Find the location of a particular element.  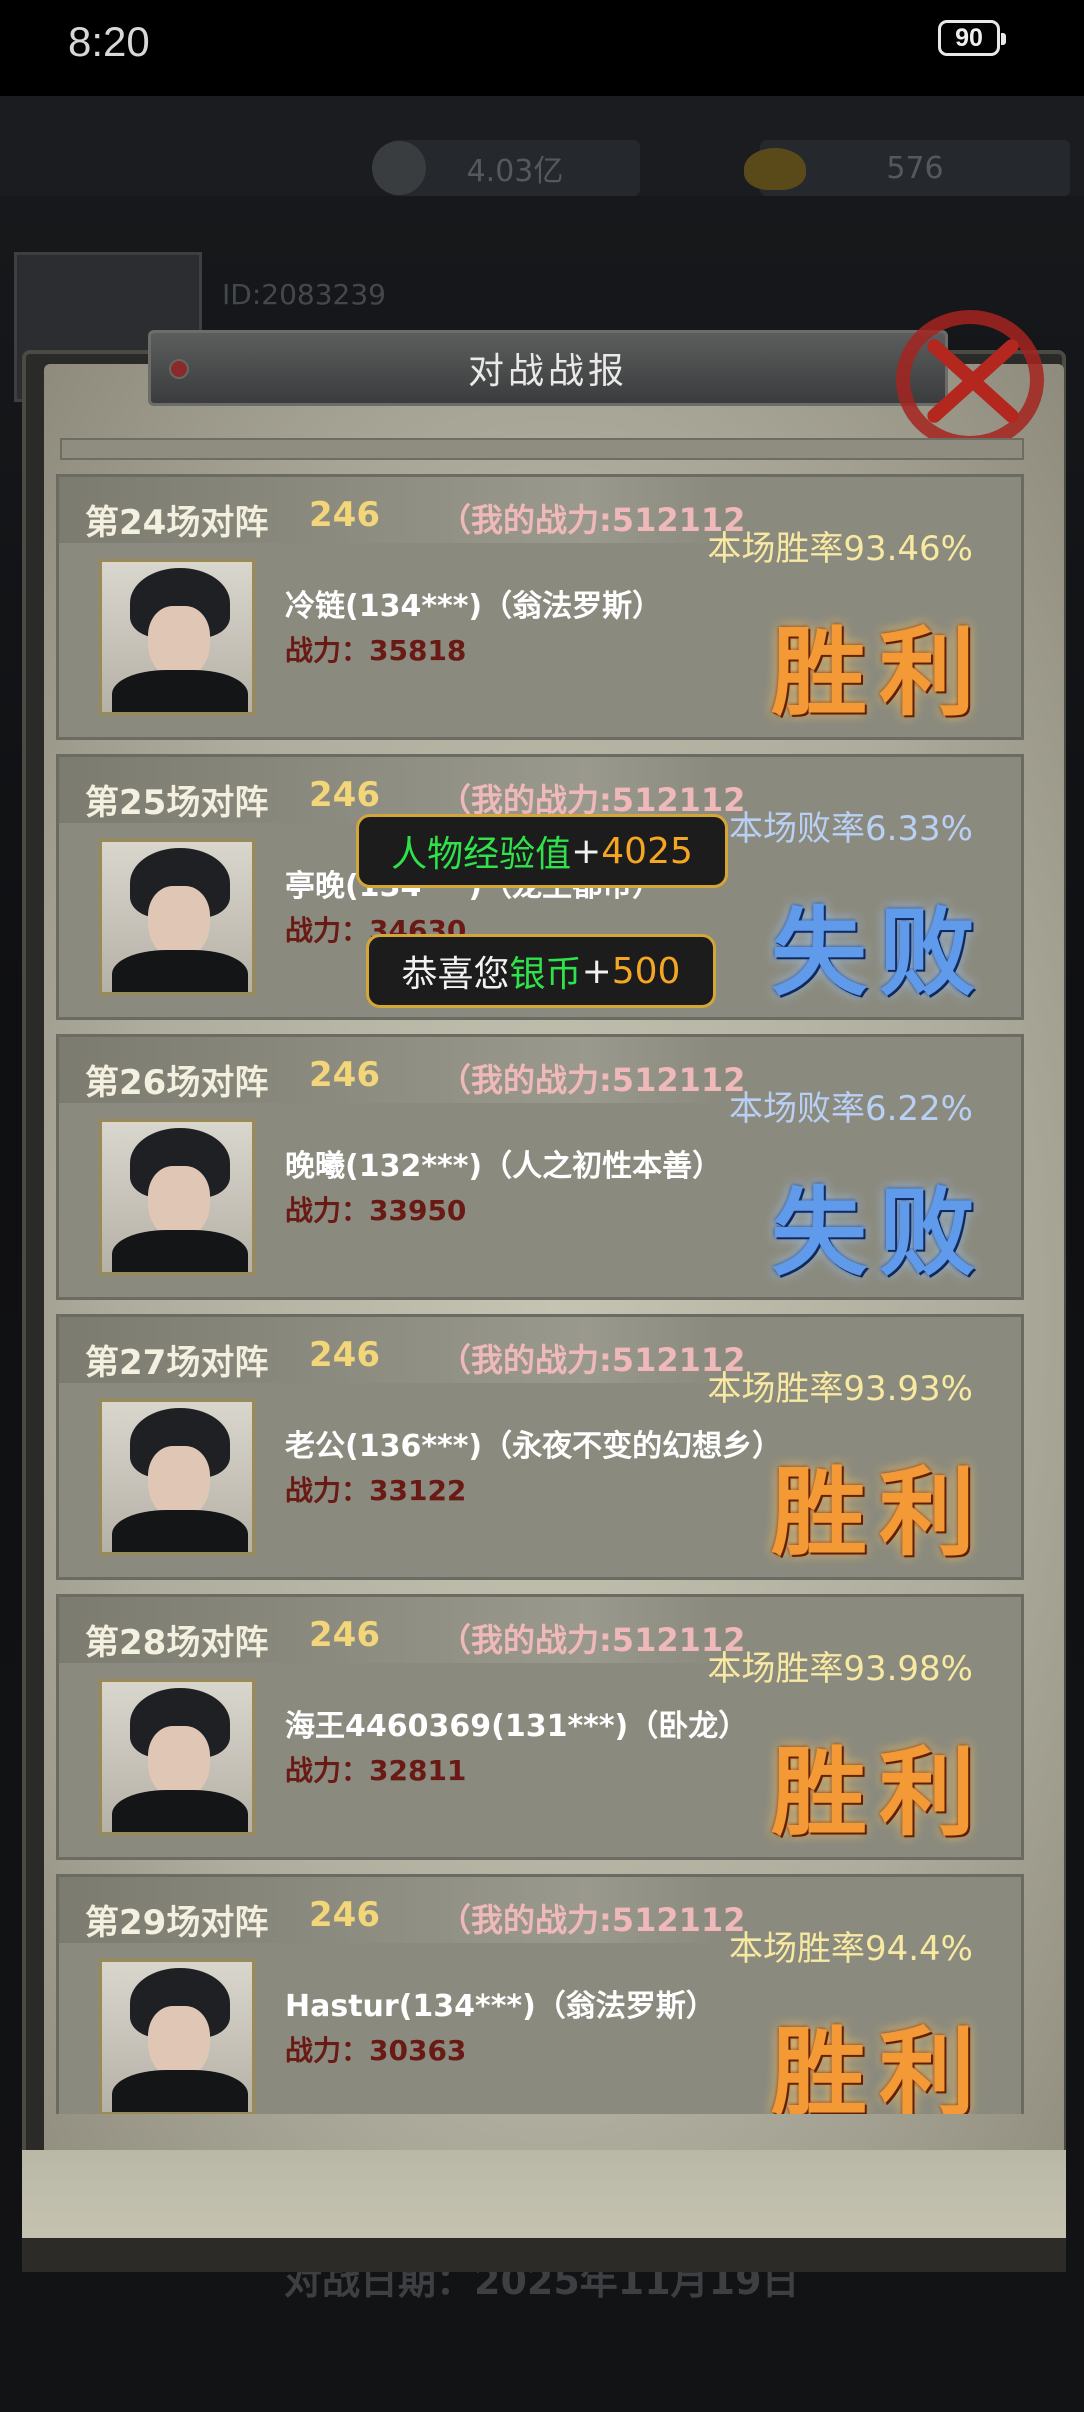

silver-toast: 恭喜您 银币 +500 is located at coordinates (541, 971).